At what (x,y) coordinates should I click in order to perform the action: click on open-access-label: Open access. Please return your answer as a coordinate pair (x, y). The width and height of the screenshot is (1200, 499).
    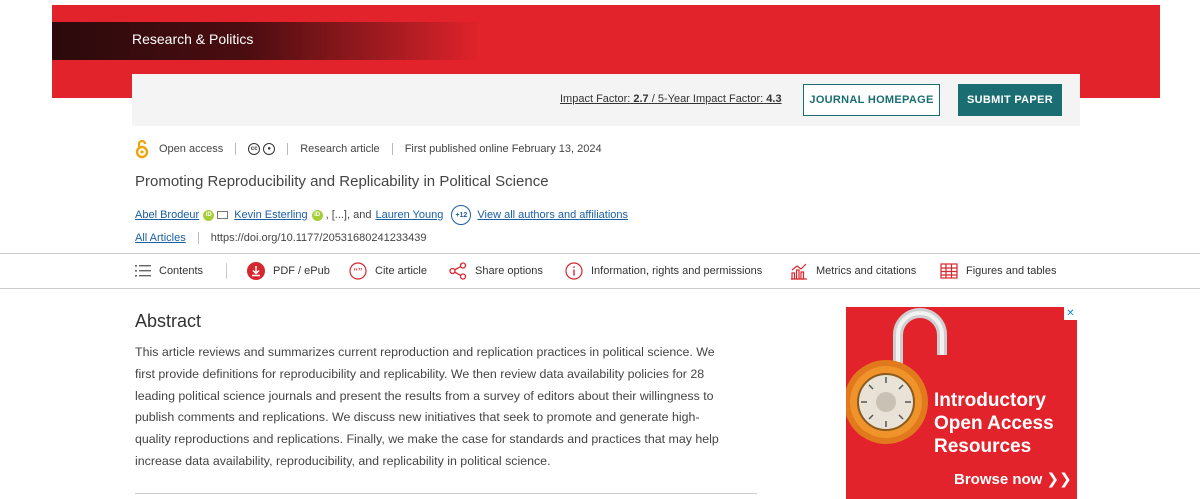
    Looking at the image, I should click on (191, 149).